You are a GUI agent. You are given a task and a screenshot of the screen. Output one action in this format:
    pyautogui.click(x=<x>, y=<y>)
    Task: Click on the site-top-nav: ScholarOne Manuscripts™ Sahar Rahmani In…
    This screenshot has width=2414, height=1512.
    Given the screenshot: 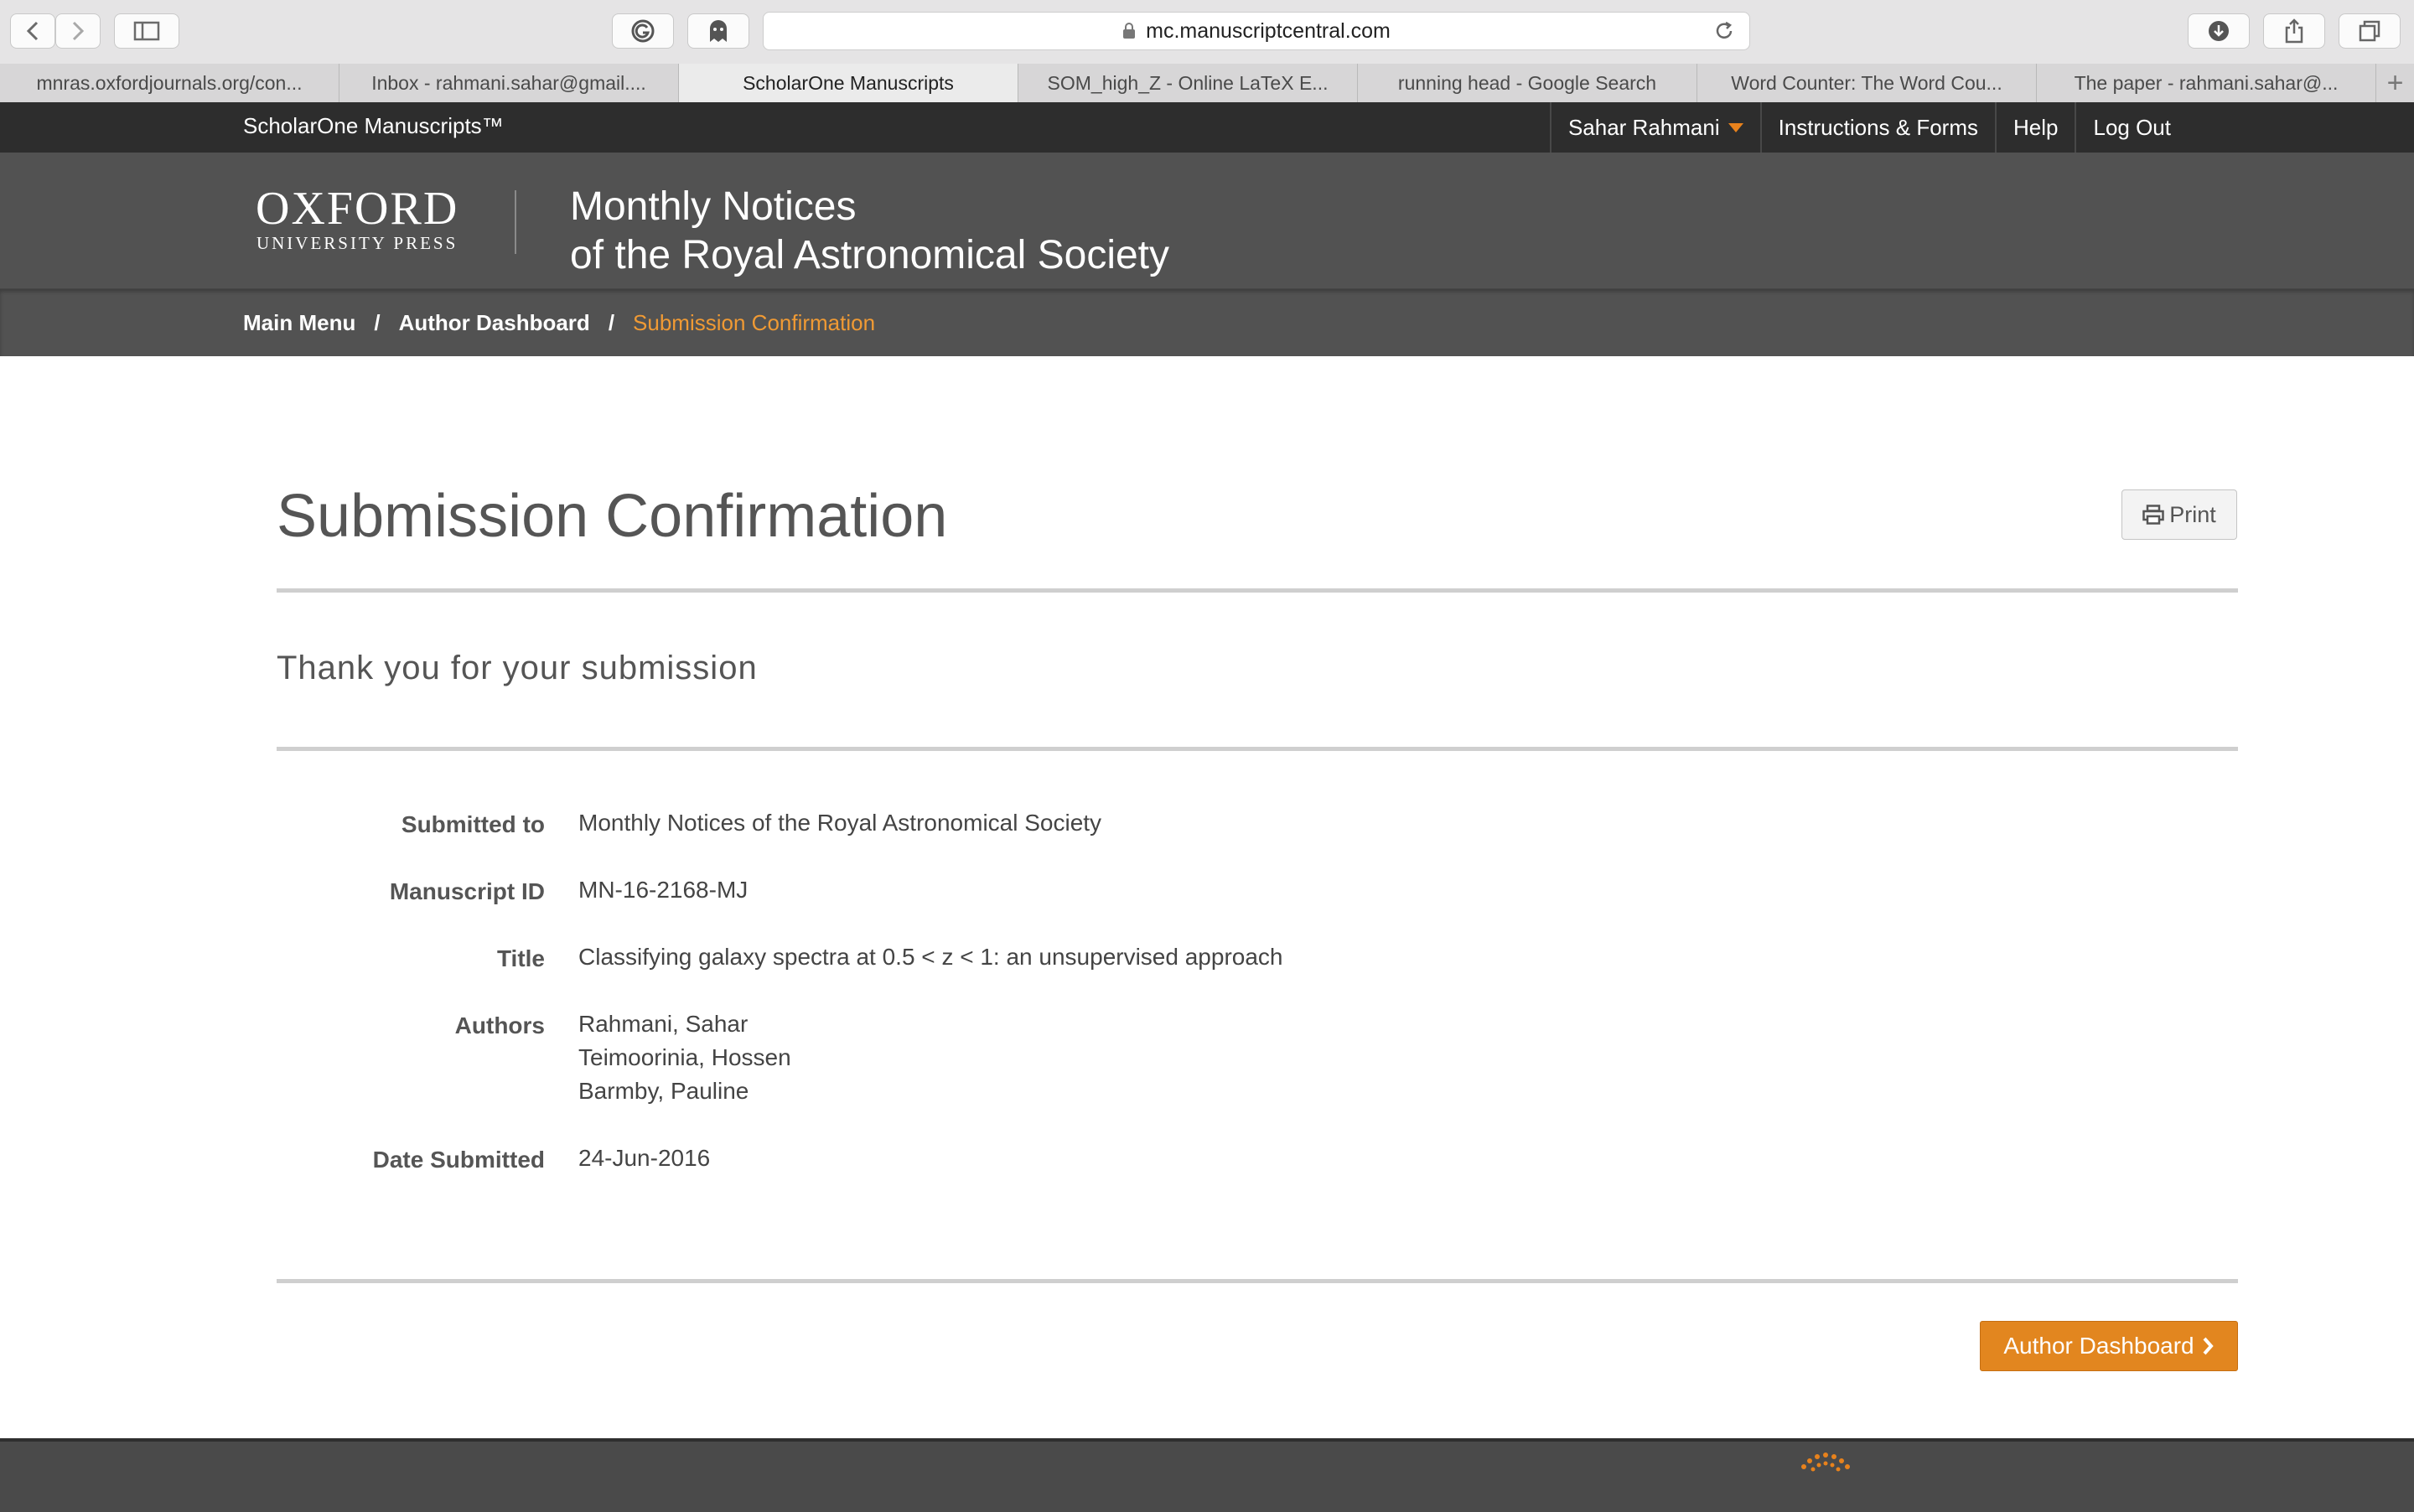 What is the action you would take?
    pyautogui.click(x=1207, y=127)
    